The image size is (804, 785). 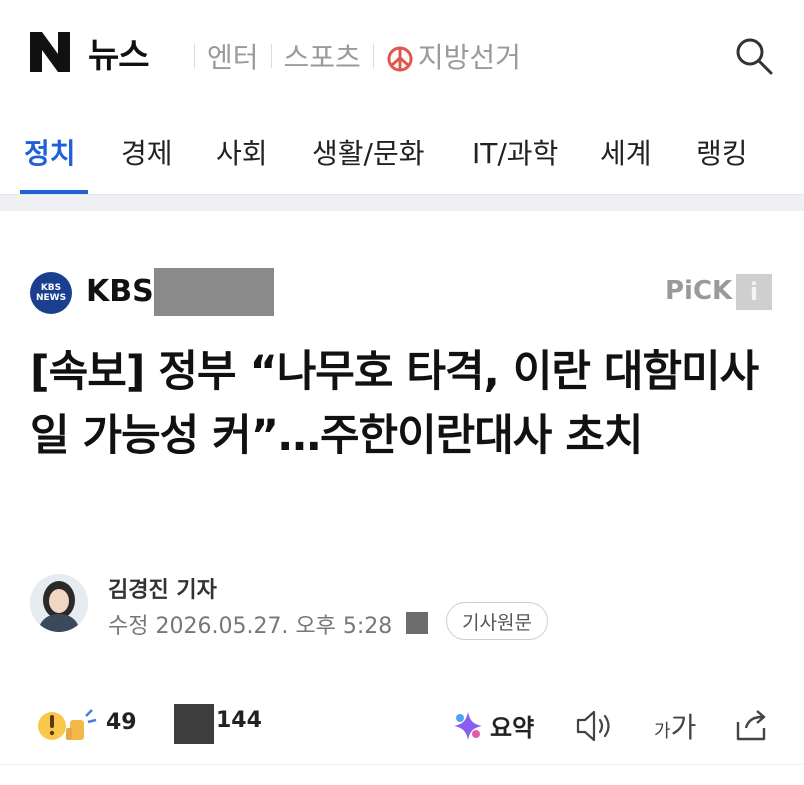 What do you see at coordinates (683, 727) in the screenshot?
I see `font-size-big-glyph: 가` at bounding box center [683, 727].